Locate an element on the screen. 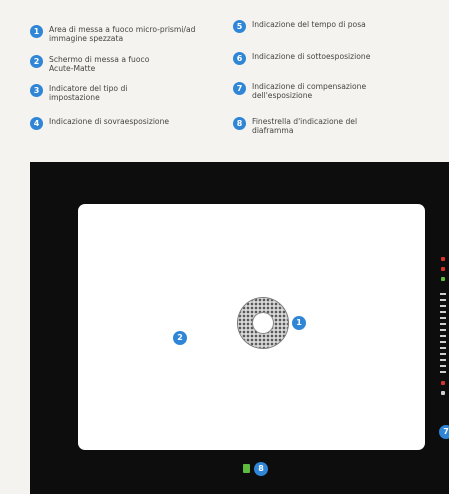  legend-text: Indicazione del tempo di posa is located at coordinates (309, 24).